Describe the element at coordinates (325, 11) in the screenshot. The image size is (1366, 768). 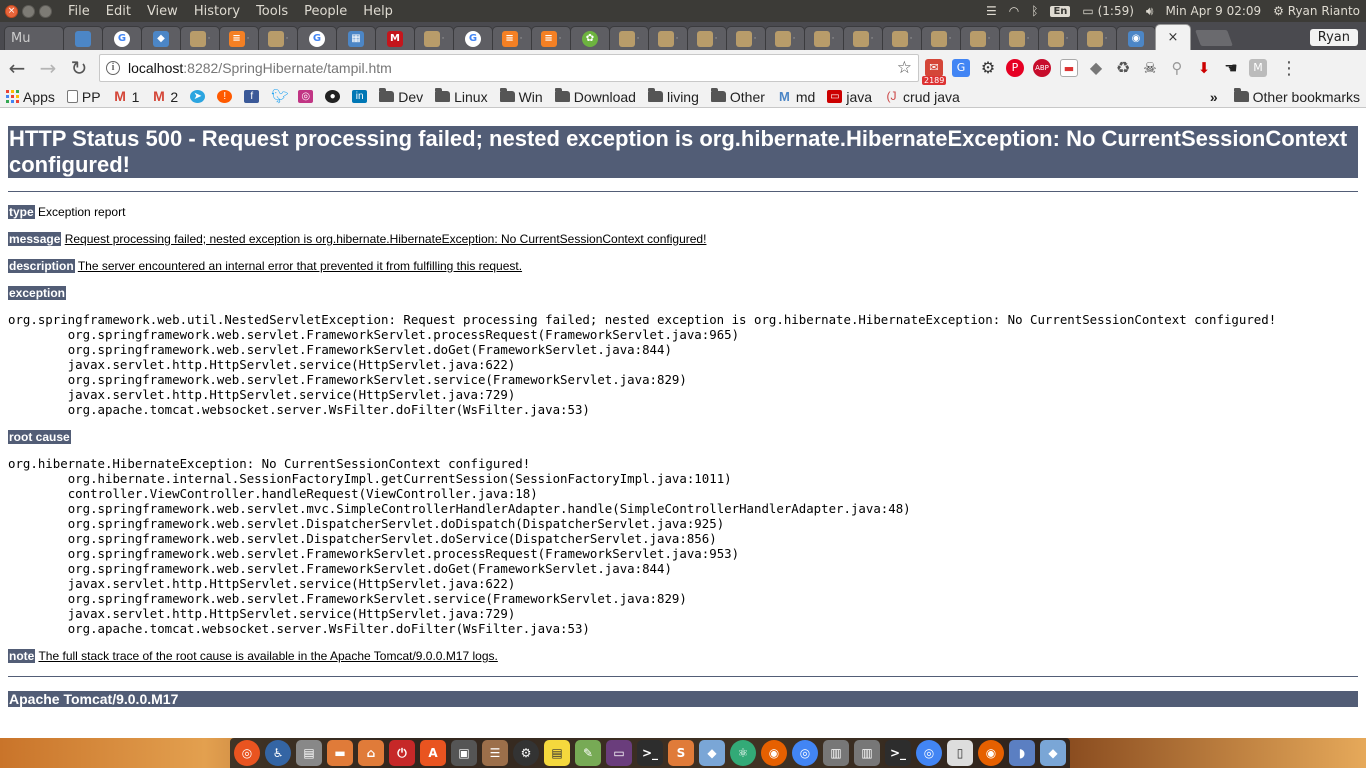
I see `menu-people: People` at that location.